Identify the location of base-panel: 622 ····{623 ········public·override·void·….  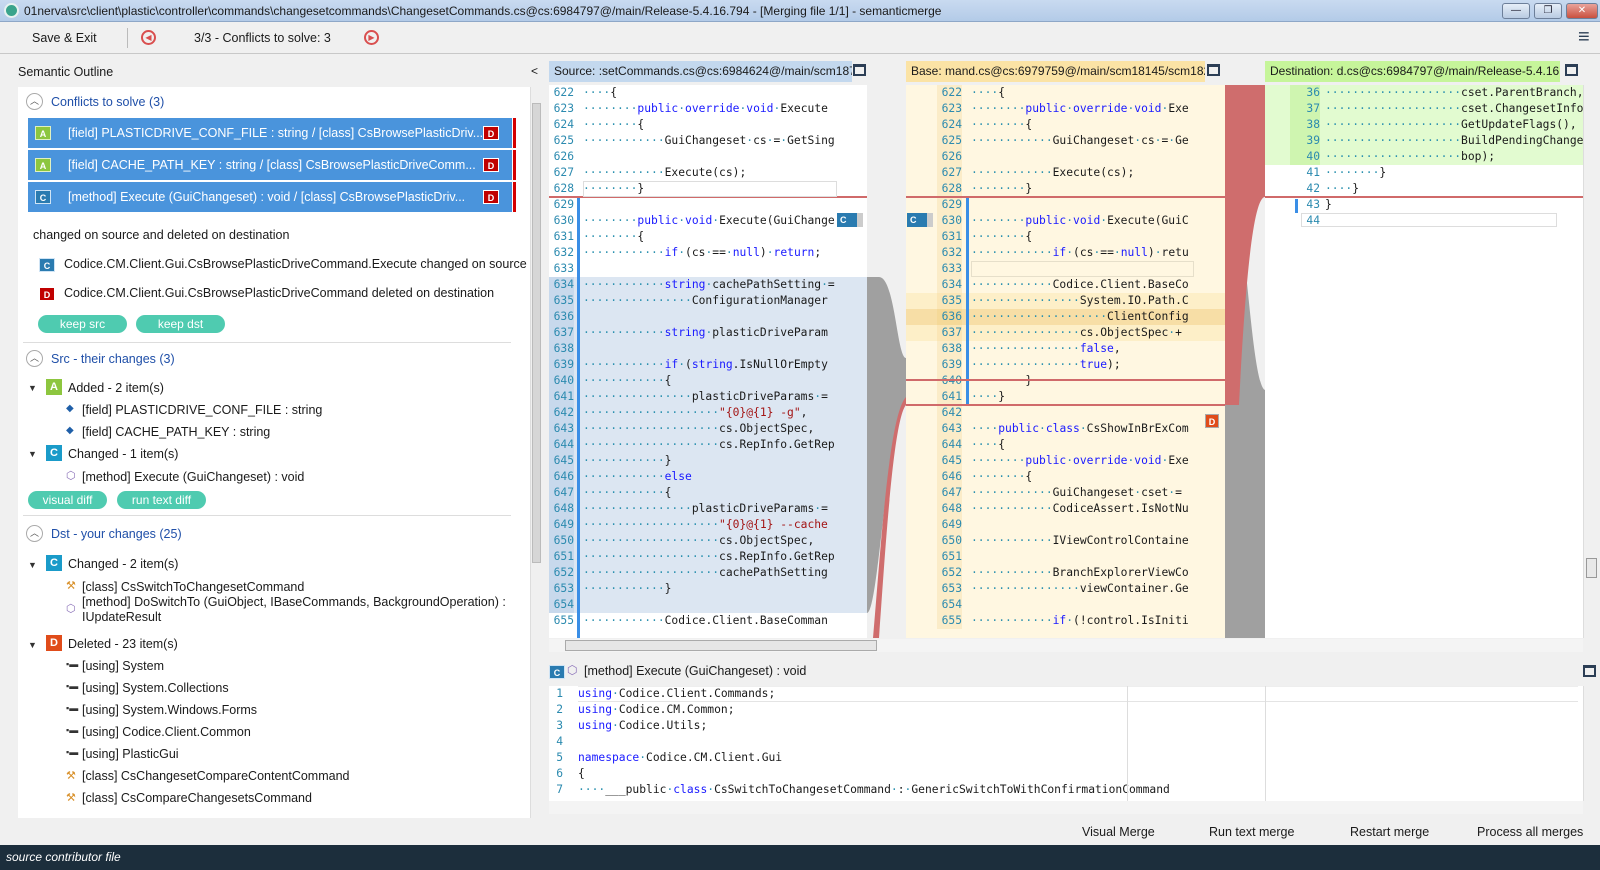
(1065, 361).